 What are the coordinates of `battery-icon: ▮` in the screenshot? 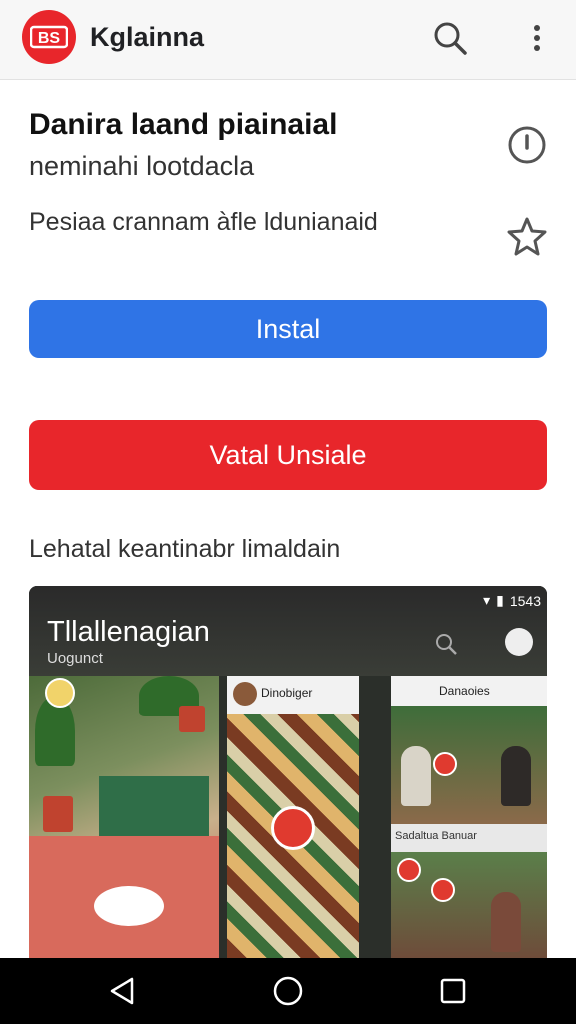 It's located at (500, 600).